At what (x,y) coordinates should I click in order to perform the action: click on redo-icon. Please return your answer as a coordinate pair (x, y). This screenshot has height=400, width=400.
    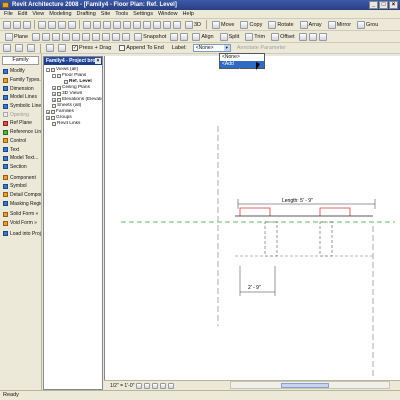
    Looking at the image, I should click on (97, 24).